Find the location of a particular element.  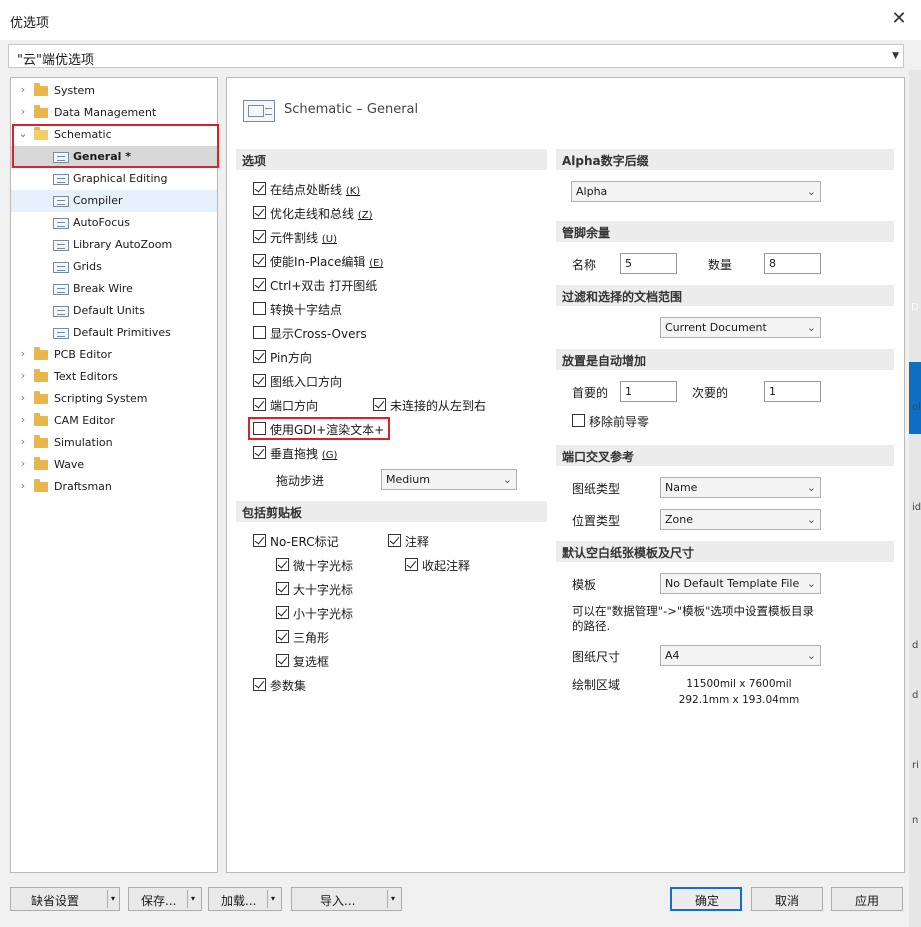

sheet-size-label: 图纸尺寸 is located at coordinates (596, 657).